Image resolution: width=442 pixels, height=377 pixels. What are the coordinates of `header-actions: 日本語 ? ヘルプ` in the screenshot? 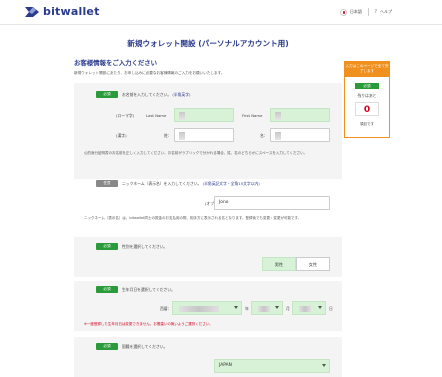 It's located at (365, 12).